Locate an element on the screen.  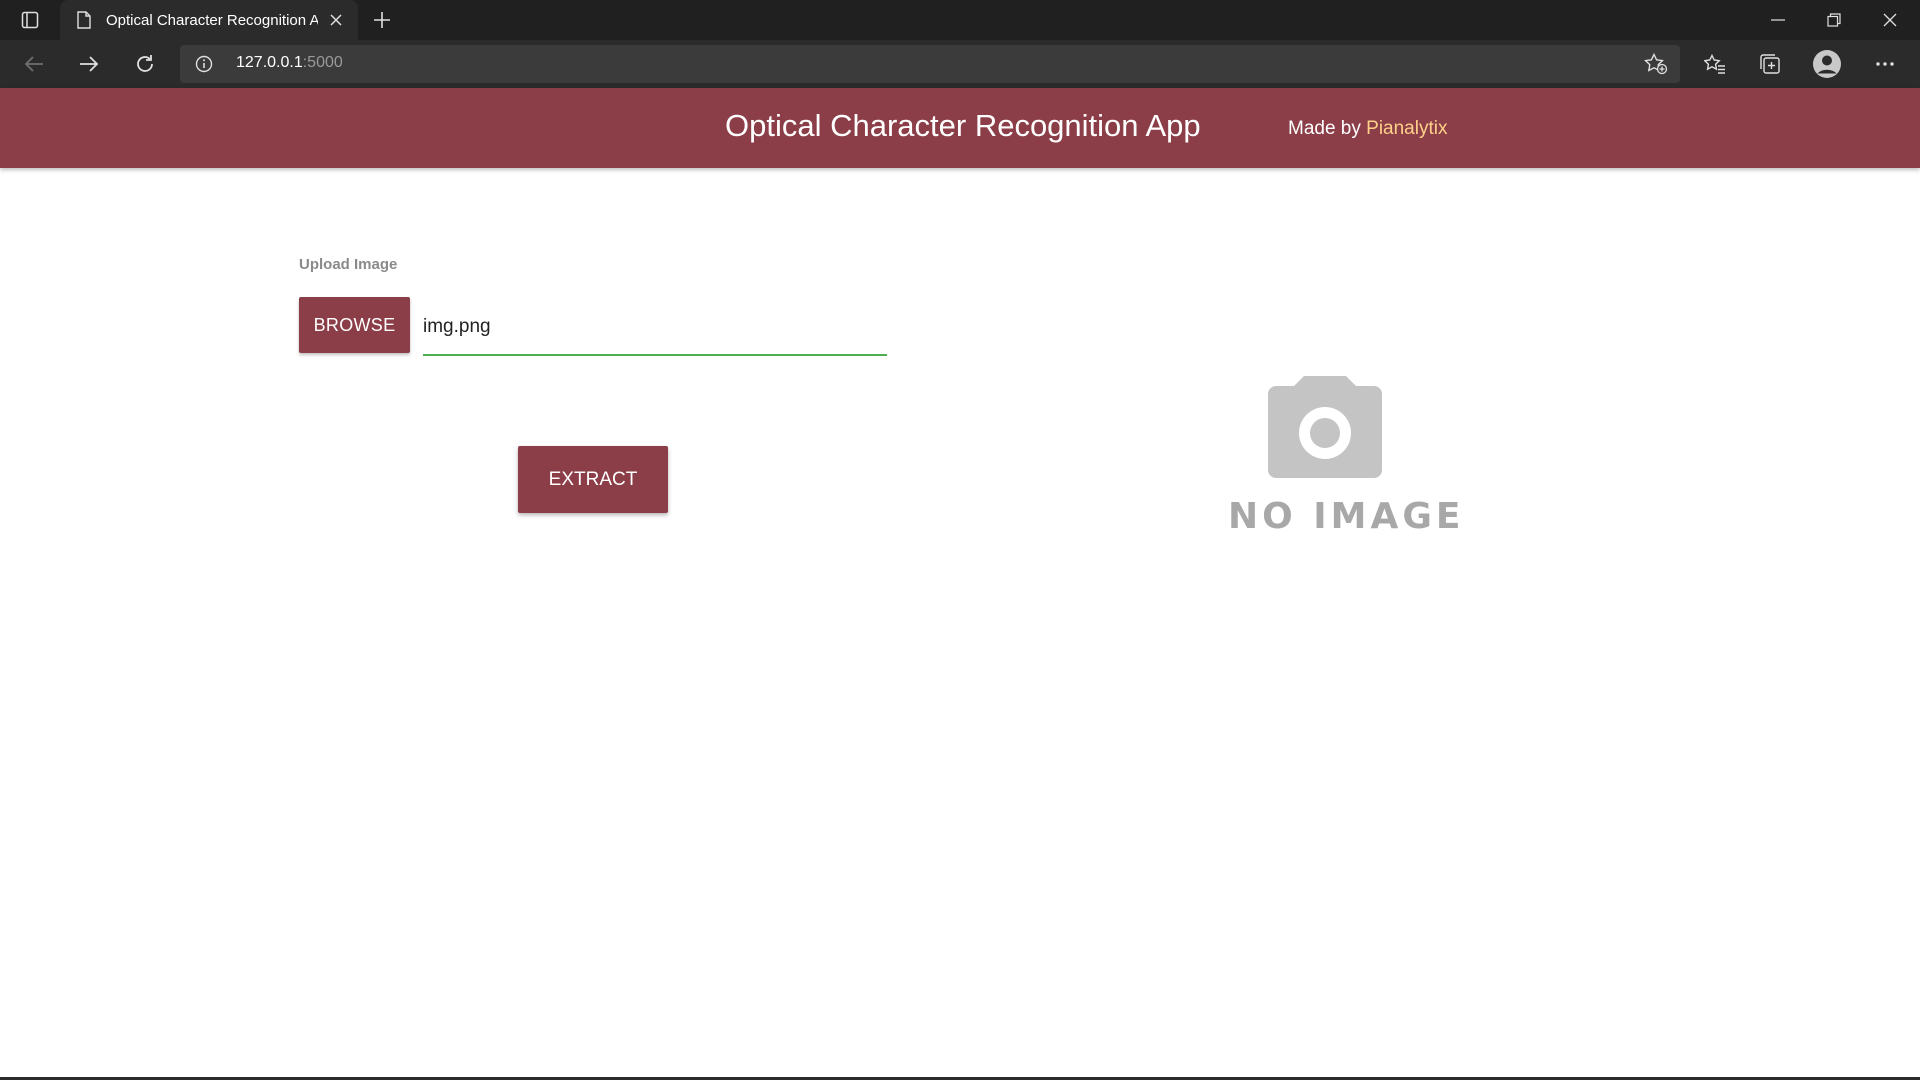
url-text: 127.0.0.1:5000 is located at coordinates (289, 63).